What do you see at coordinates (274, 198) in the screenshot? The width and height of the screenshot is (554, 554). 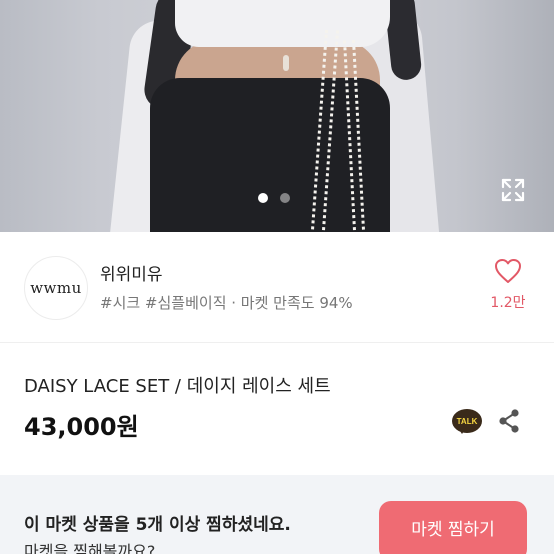 I see `carousel-indicator` at bounding box center [274, 198].